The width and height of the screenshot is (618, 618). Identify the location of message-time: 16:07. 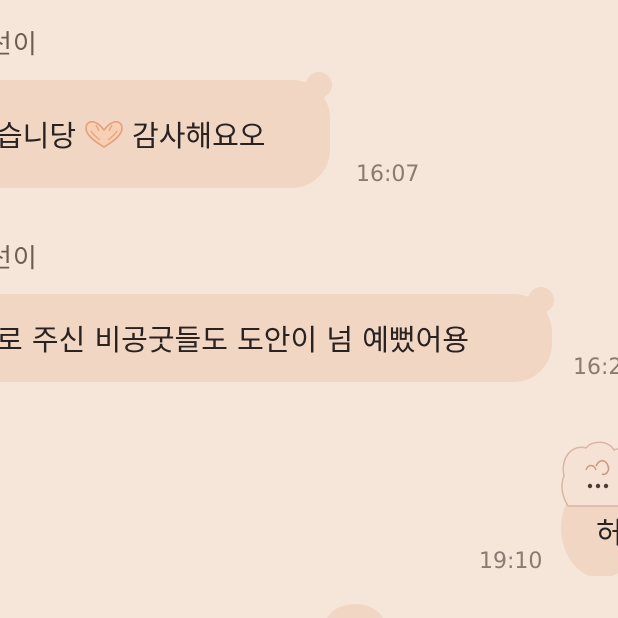
(388, 174).